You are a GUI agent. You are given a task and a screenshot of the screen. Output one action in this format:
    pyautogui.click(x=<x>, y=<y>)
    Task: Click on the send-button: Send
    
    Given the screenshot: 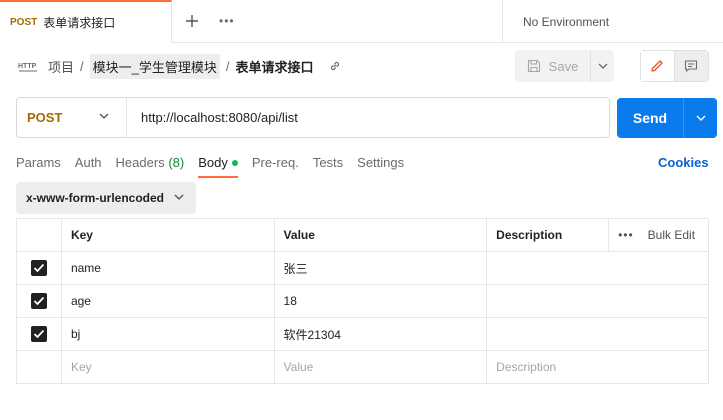 What is the action you would take?
    pyautogui.click(x=650, y=118)
    